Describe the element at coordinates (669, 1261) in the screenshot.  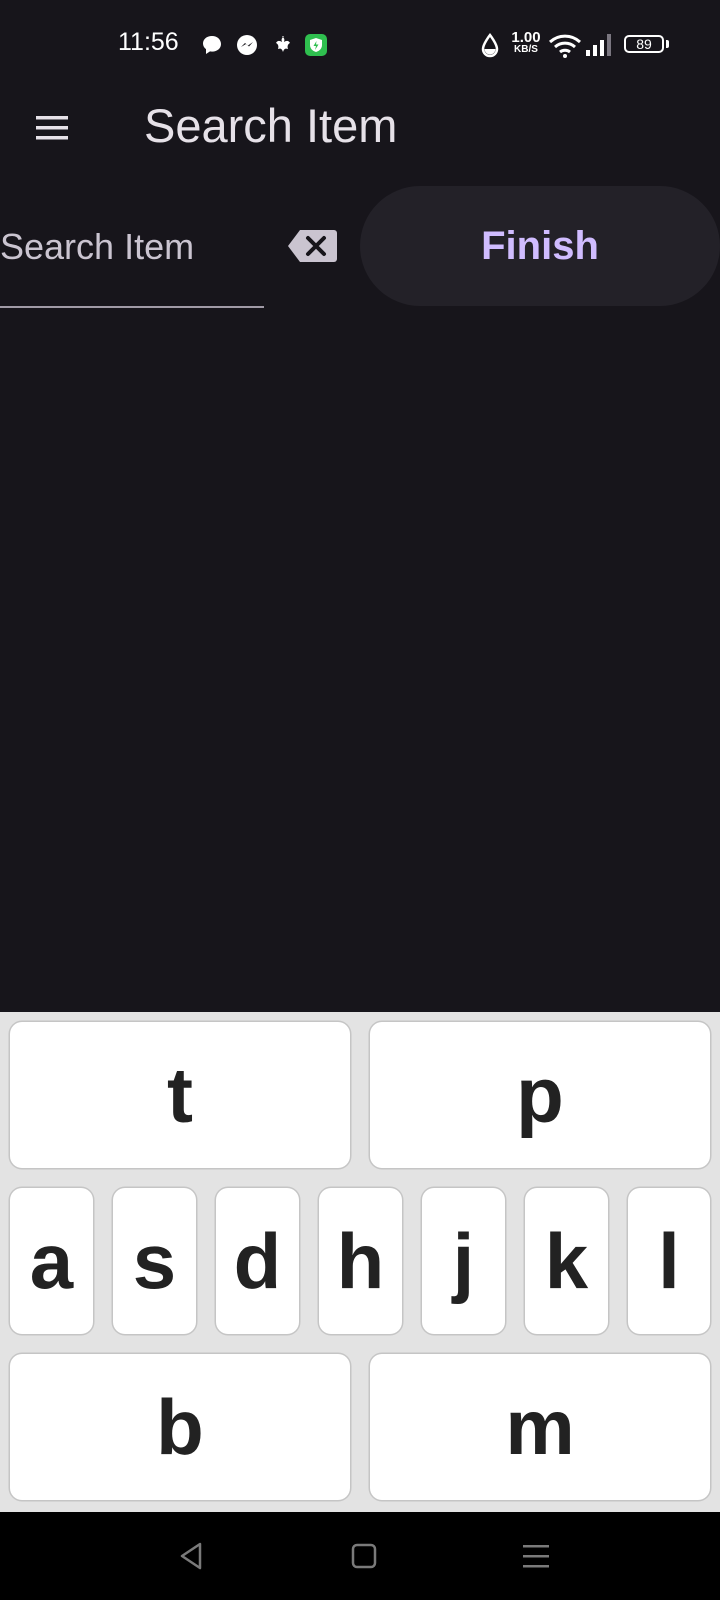
I see `key-l: l` at that location.